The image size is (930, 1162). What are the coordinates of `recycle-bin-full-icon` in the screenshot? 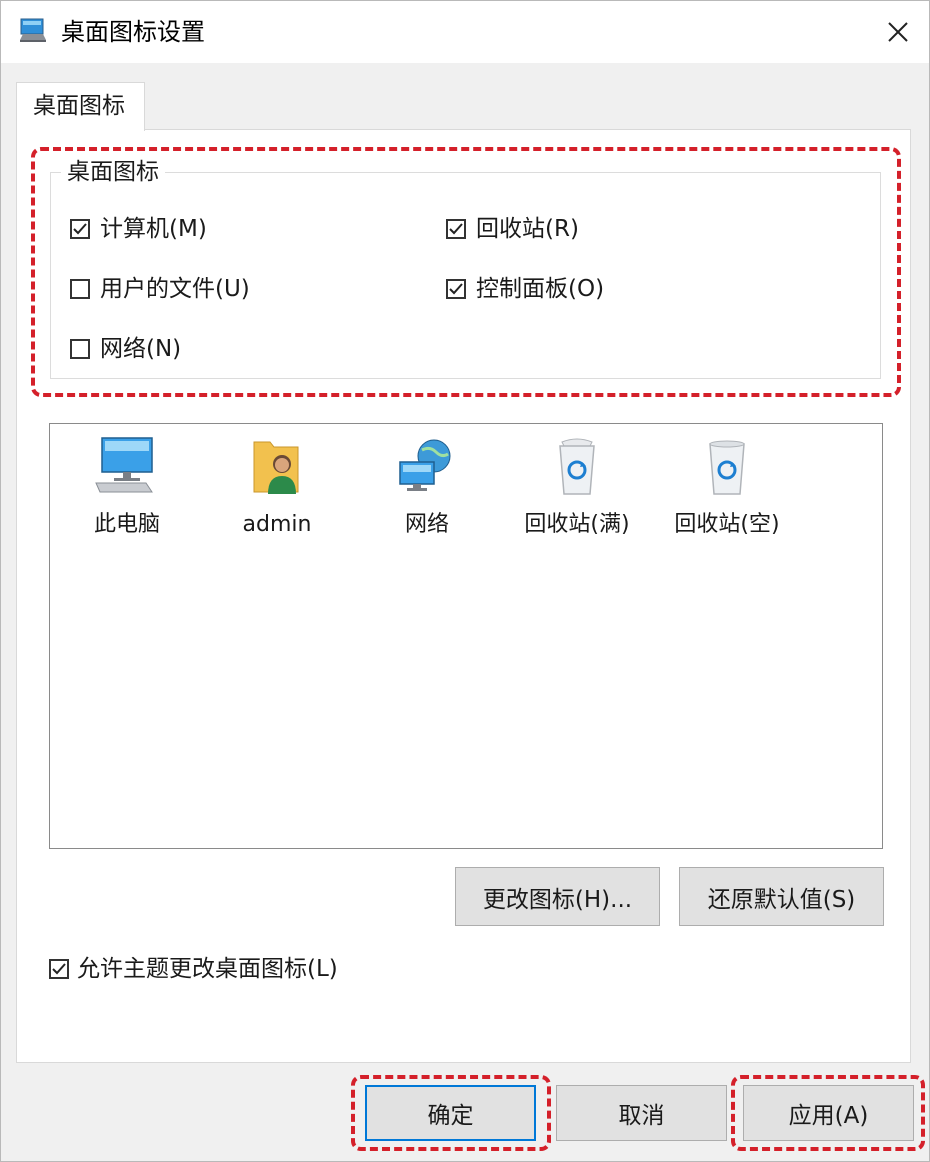 It's located at (577, 466).